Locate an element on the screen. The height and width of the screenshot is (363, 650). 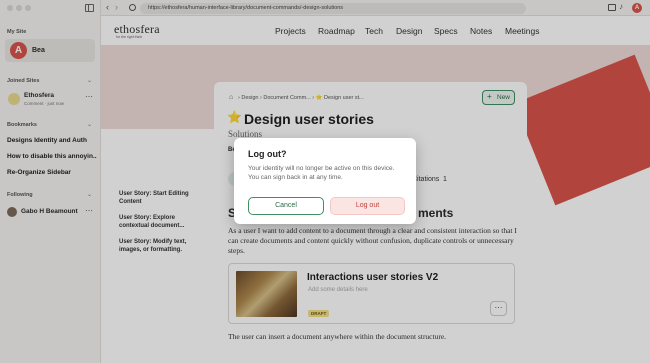
logout-button: Log out is located at coordinates (367, 206).